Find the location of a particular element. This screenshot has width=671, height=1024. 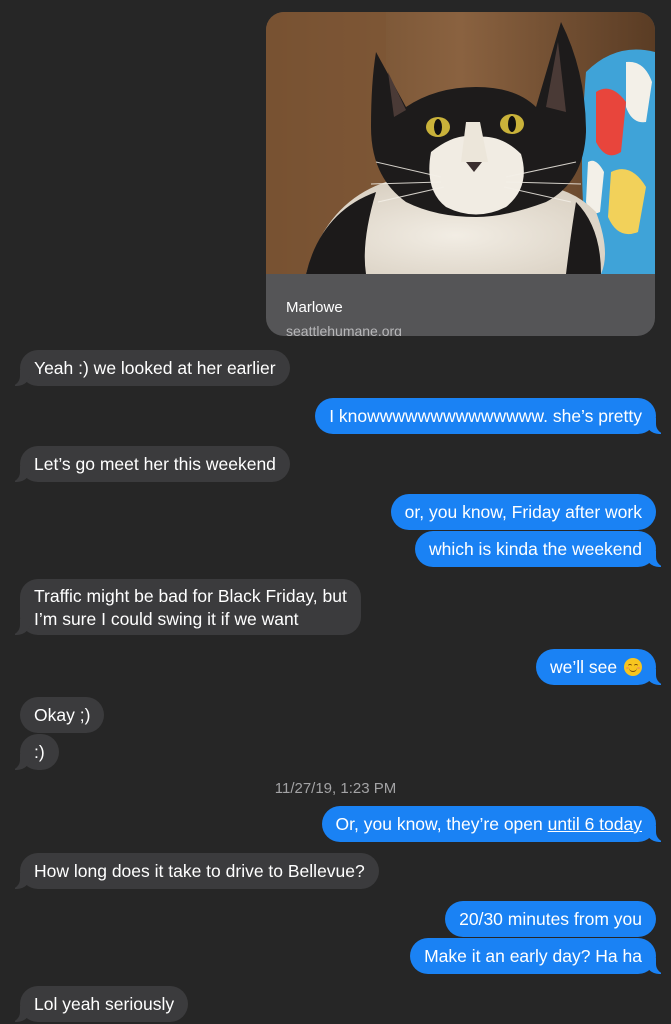

outgoing-message: or, you know, Friday after work is located at coordinates (523, 512).